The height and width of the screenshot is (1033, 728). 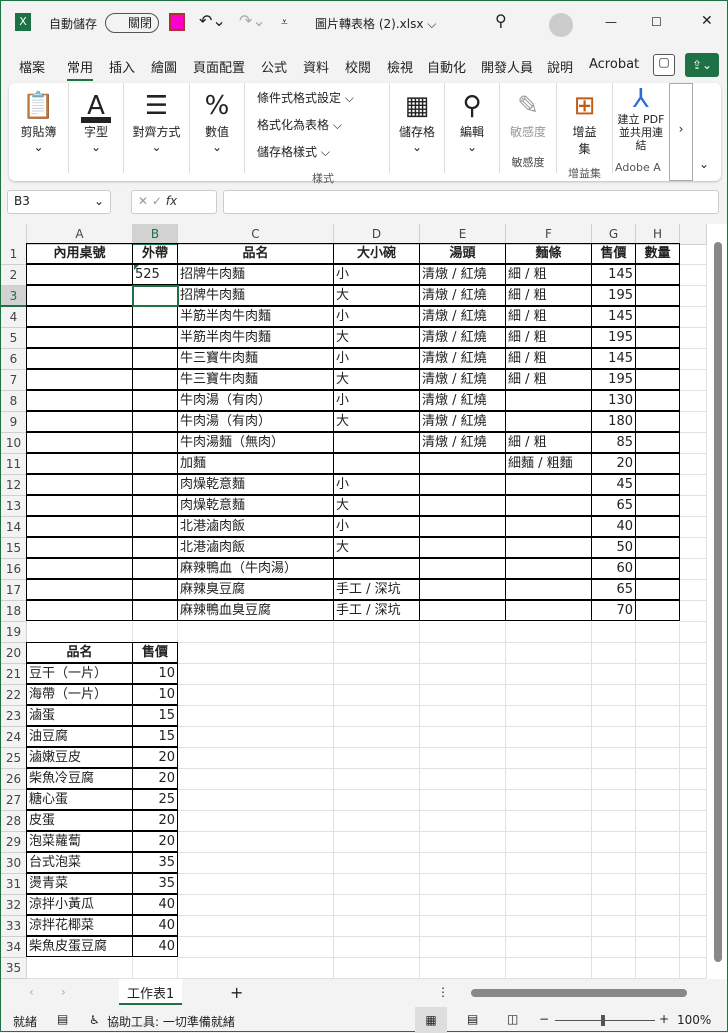 I want to click on cell-G31, so click(x=614, y=884).